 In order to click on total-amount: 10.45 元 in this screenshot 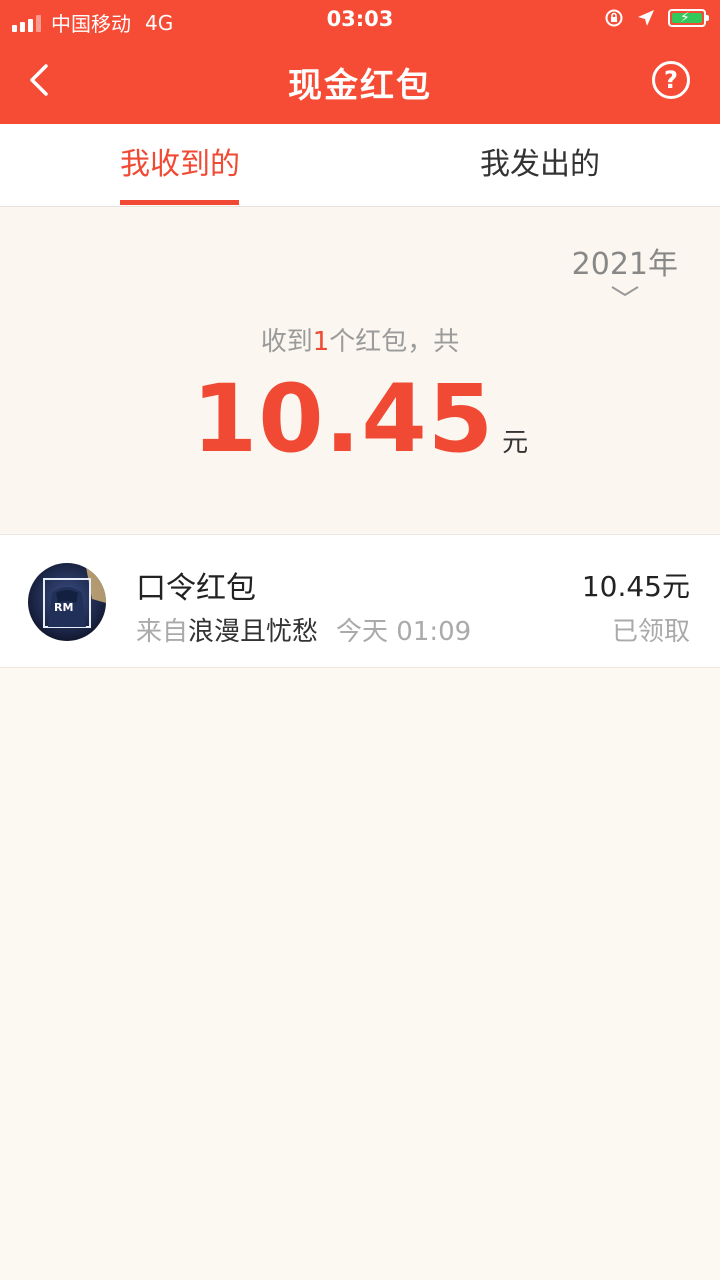, I will do `click(360, 419)`.